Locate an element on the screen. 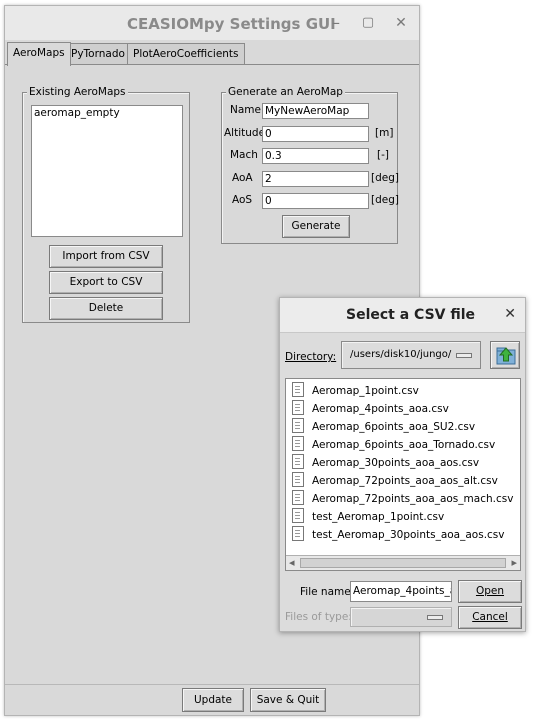 This screenshot has width=534, height=719. altitude-field: 0 is located at coordinates (315, 134).